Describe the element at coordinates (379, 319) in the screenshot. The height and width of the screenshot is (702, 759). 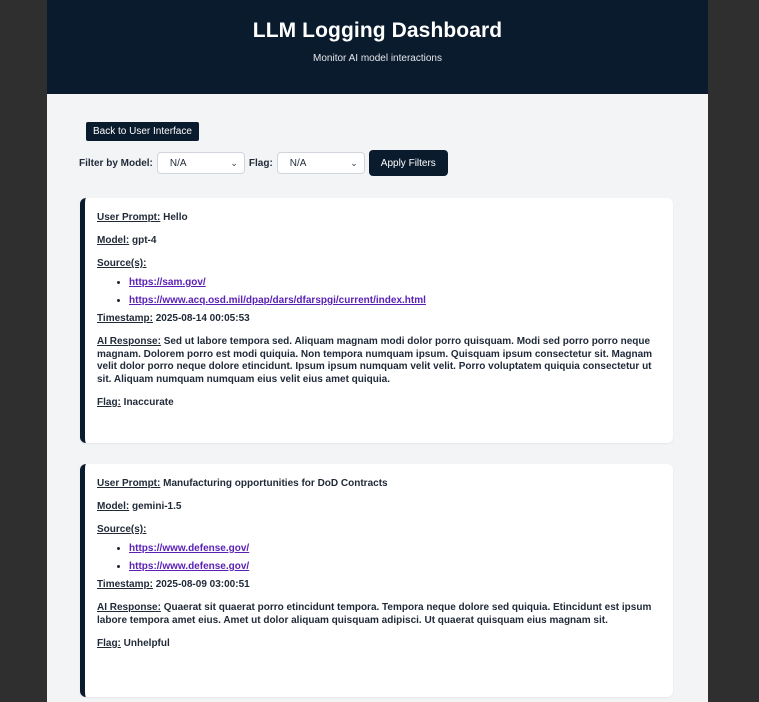
I see `timestamp-row: Timestamp: 2025-08-14 00:05:53` at that location.